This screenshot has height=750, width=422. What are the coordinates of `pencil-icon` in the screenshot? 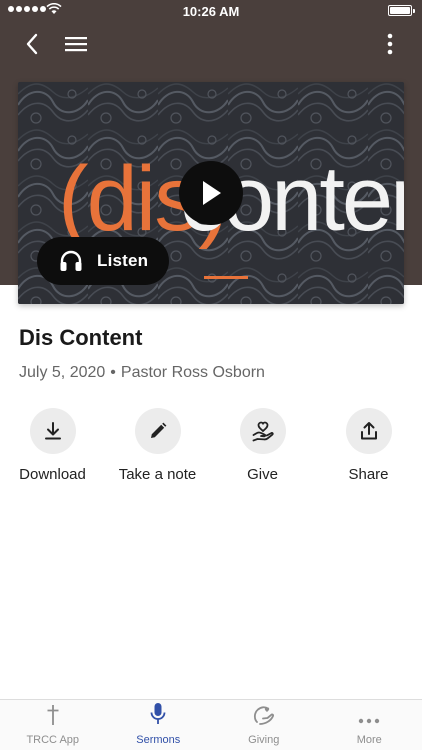 It's located at (158, 430).